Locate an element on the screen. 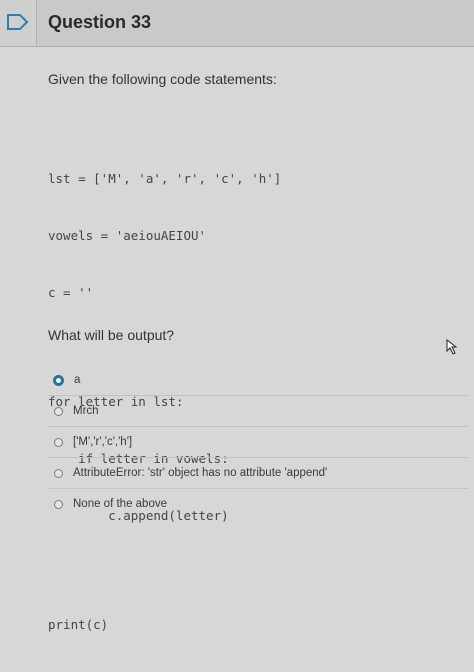  mouse-cursor-icon is located at coordinates (452, 347).